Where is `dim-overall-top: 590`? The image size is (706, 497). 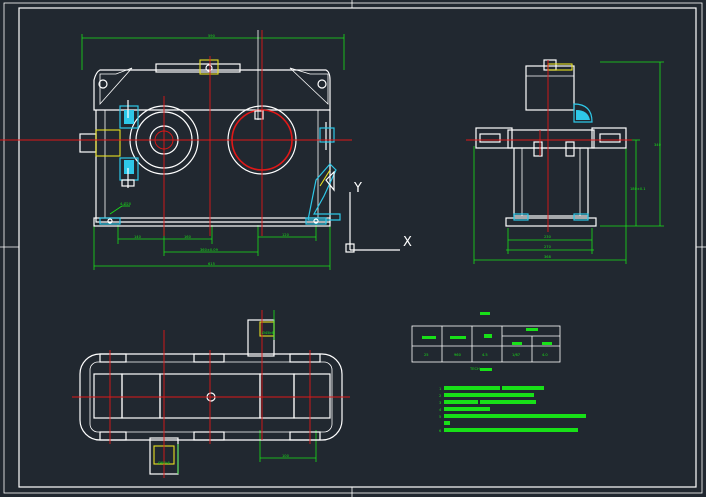
dim-overall-top: 590 is located at coordinates (212, 36).